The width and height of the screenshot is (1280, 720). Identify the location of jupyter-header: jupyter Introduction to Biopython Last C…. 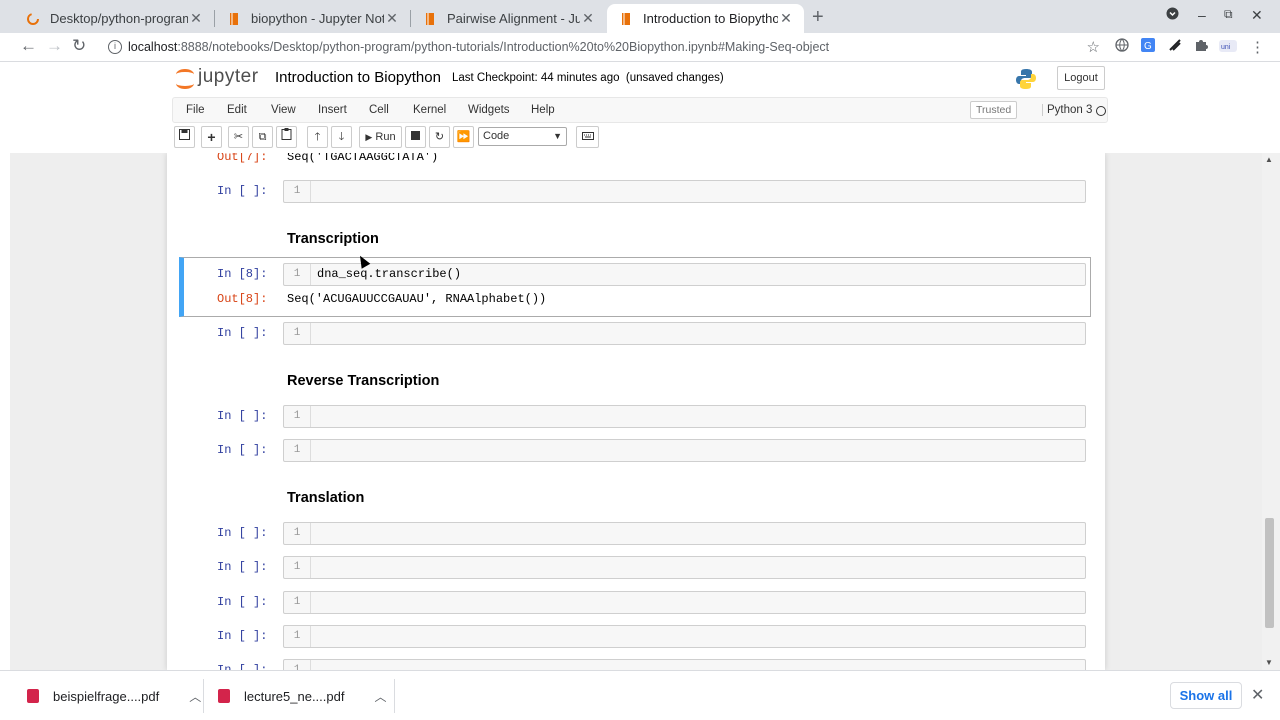
(640, 107).